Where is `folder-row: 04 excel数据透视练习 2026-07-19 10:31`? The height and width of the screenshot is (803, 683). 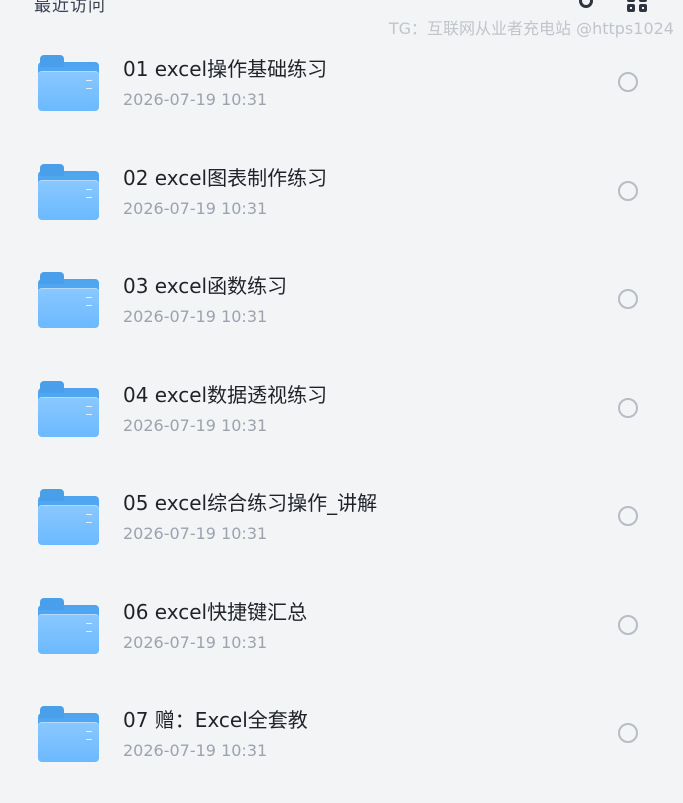
folder-row: 04 excel数据透视练习 2026-07-19 10:31 is located at coordinates (341, 423).